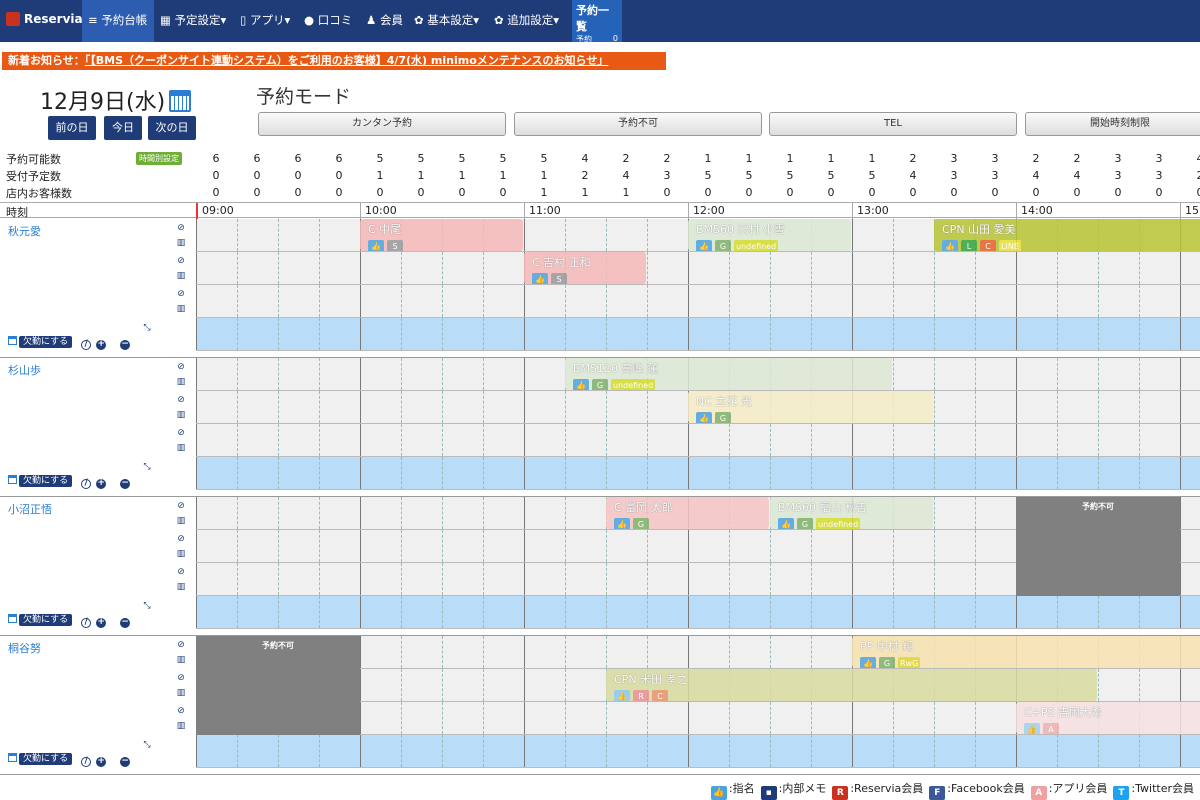 The width and height of the screenshot is (1200, 800). I want to click on nav-reservation-ledger: ≡ 予約台帳, so click(118, 21).